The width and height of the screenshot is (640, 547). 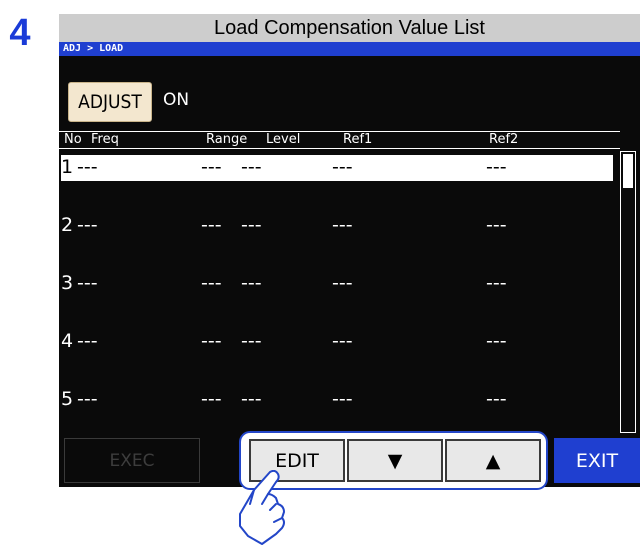 What do you see at coordinates (283, 139) in the screenshot?
I see `header-level: Level` at bounding box center [283, 139].